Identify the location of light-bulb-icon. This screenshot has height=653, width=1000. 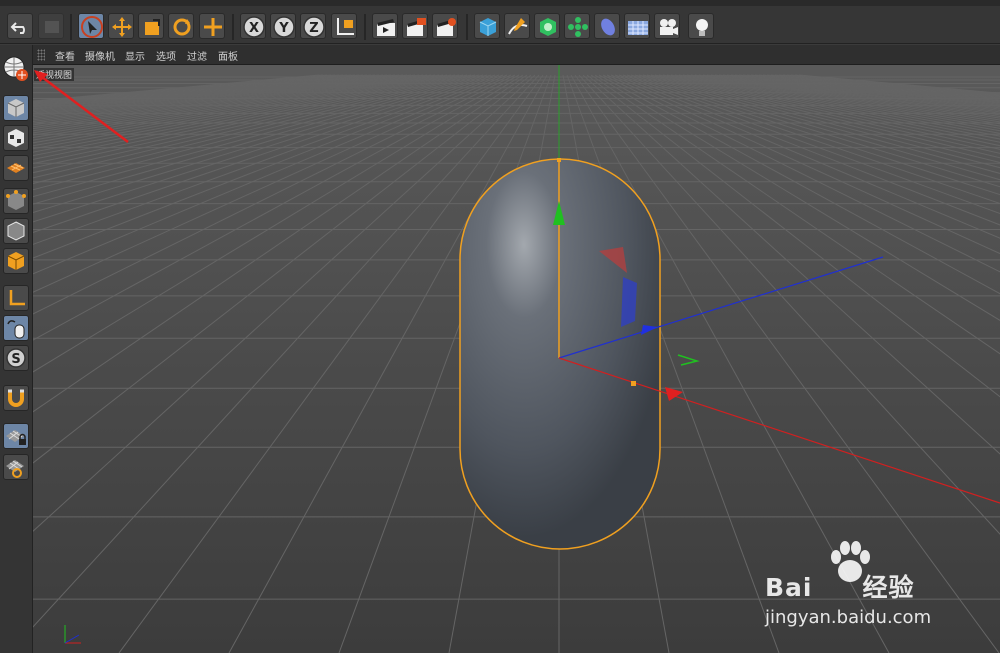
(702, 27).